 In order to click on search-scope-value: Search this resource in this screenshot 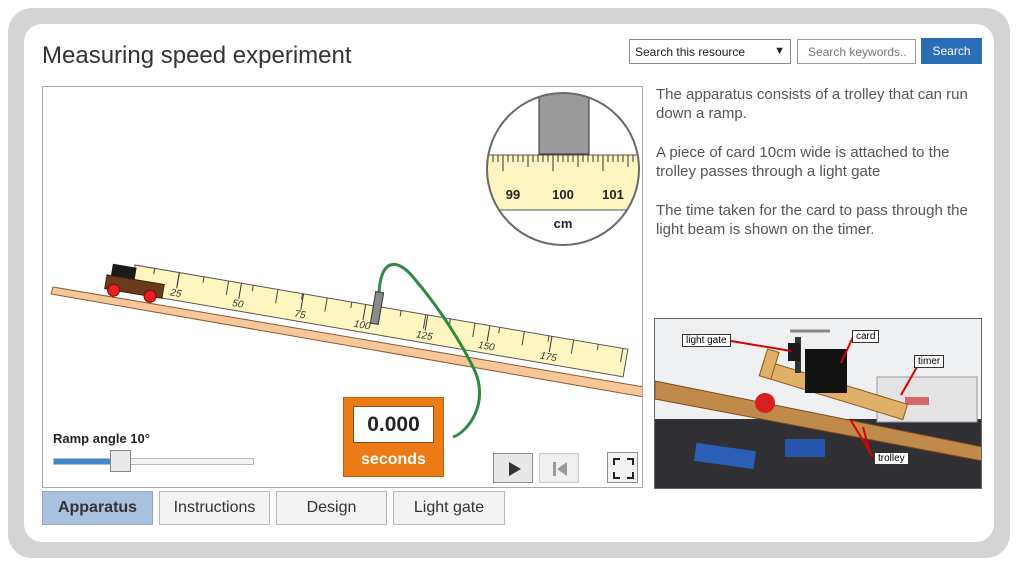, I will do `click(690, 52)`.